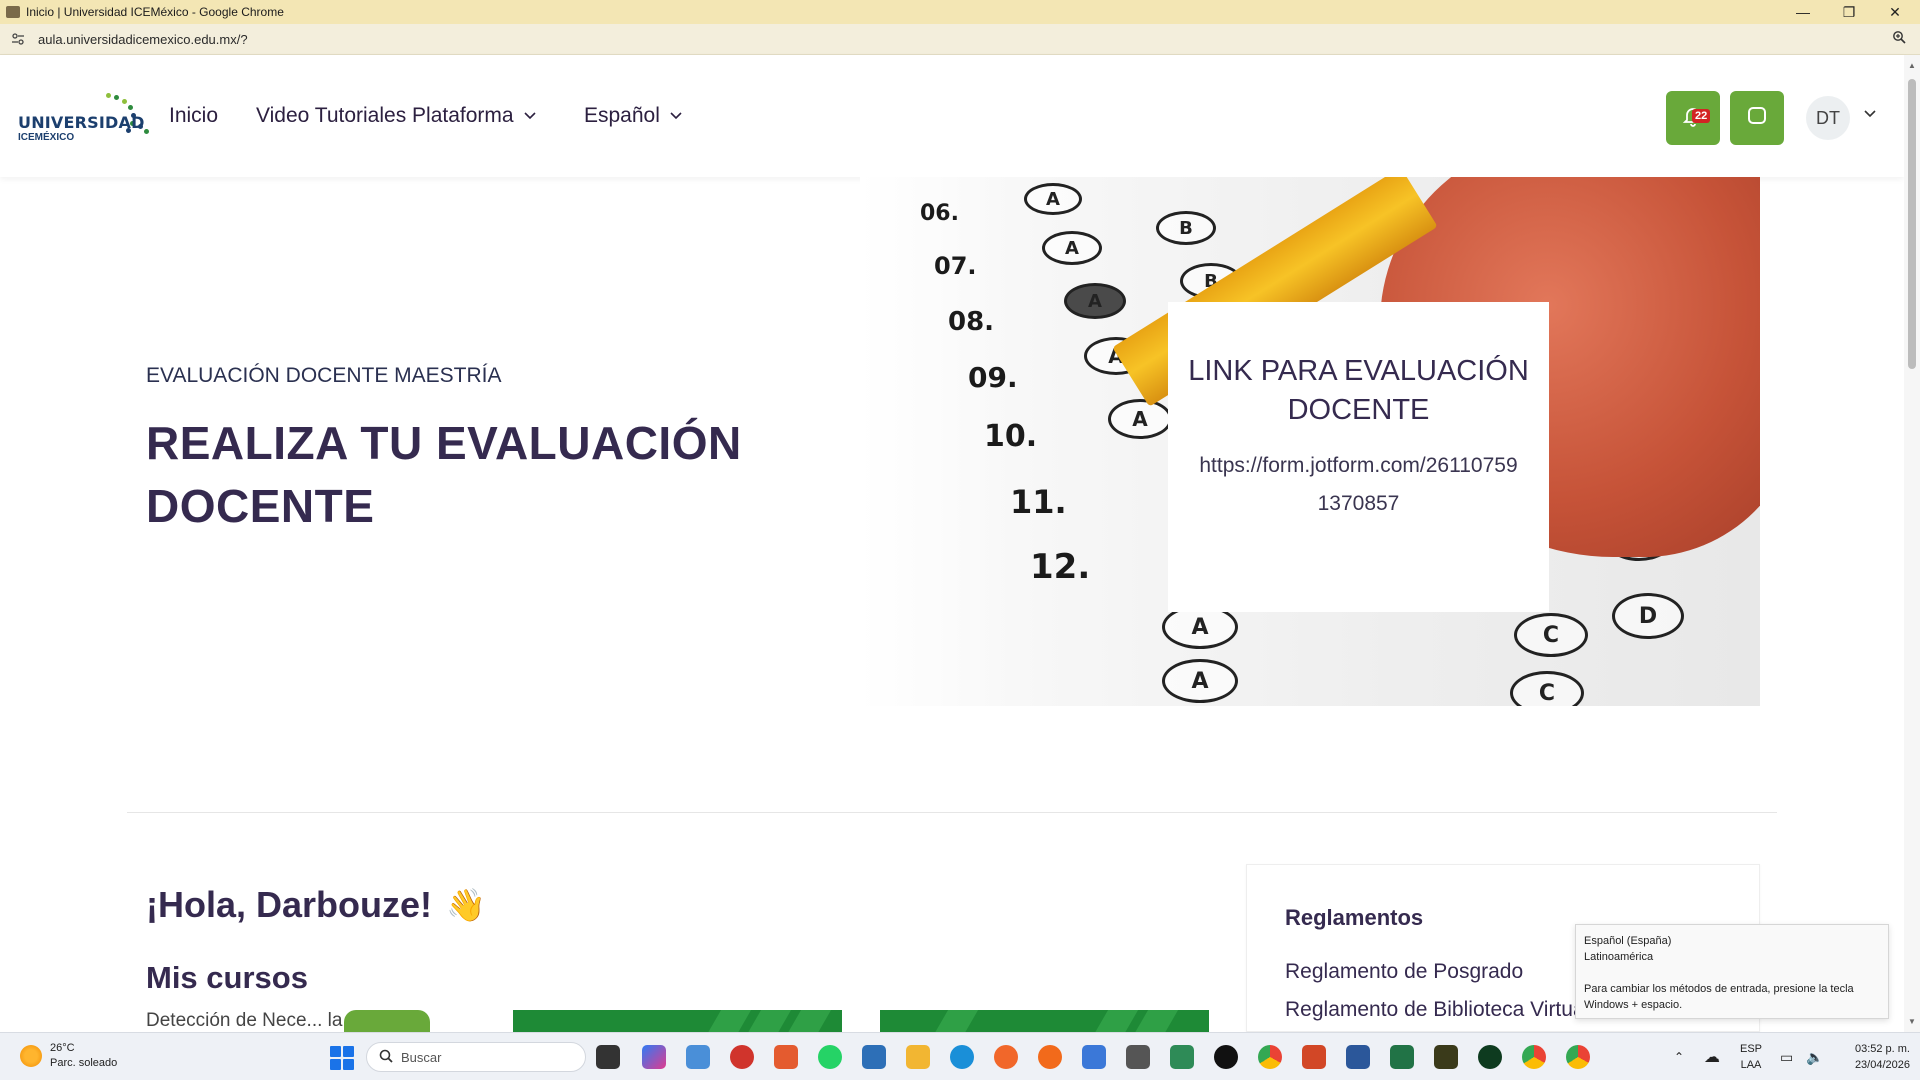 The image size is (1920, 1080). I want to click on lang-bottom: LAA, so click(1751, 1065).